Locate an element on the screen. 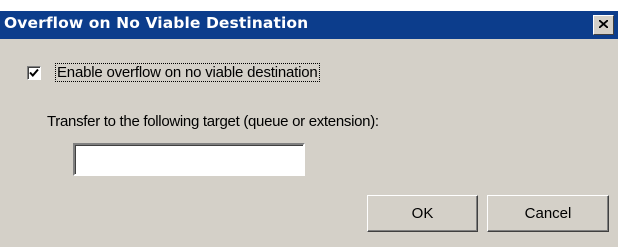 Image resolution: width=618 pixels, height=247 pixels. overflow-checkbox is located at coordinates (34, 73).